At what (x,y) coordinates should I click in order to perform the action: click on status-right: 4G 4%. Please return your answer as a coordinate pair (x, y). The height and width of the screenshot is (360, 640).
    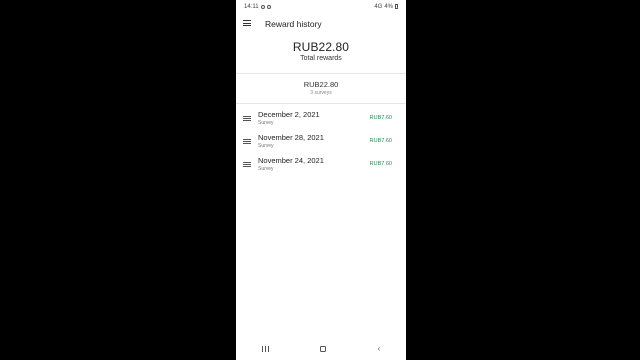
    Looking at the image, I should click on (386, 7).